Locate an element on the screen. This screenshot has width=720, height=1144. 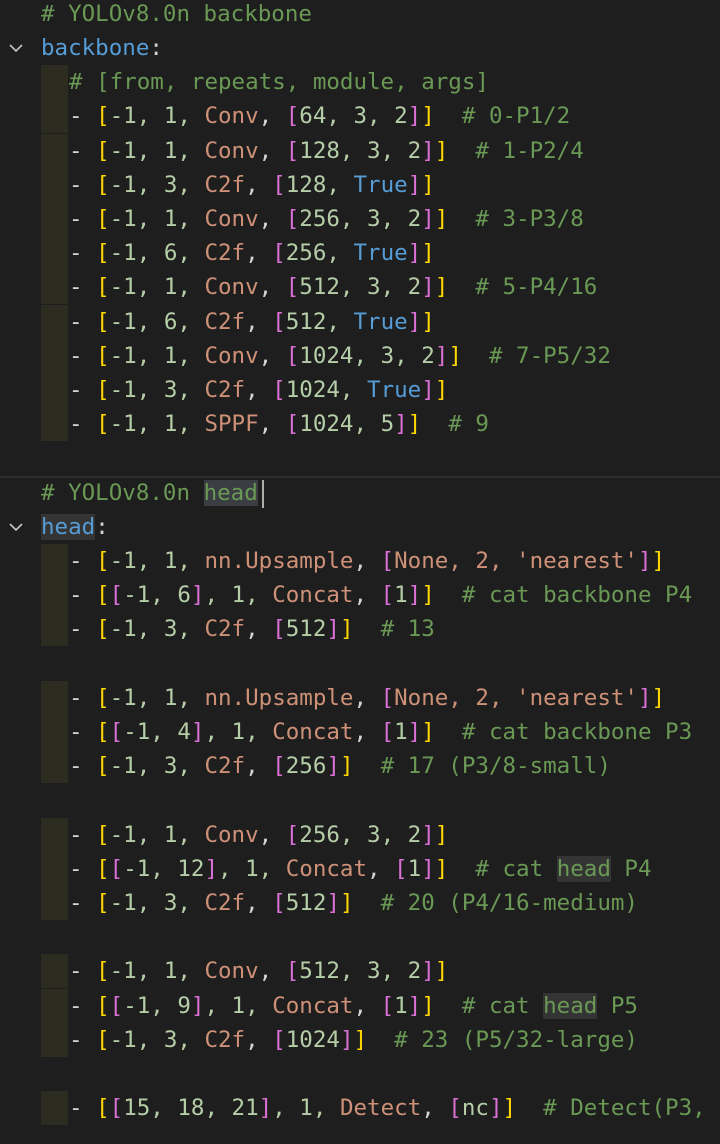
backbone-layer-7: - [-1, 1, Conv, [1024, 3, 2]] # 7-P5/32 is located at coordinates (340, 356).